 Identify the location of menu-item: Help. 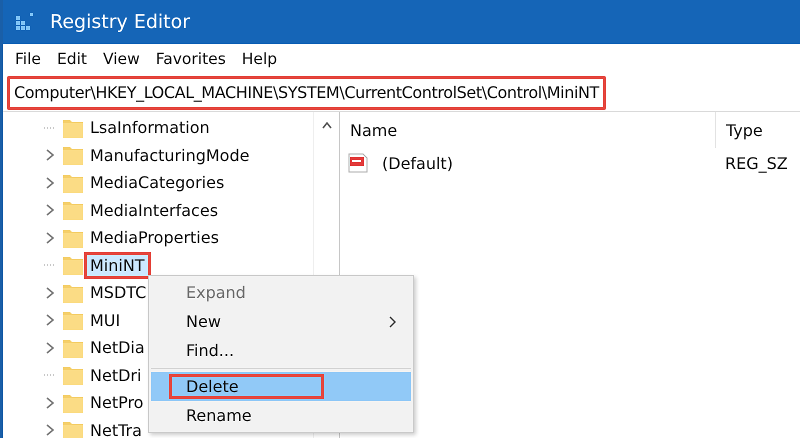
(260, 59).